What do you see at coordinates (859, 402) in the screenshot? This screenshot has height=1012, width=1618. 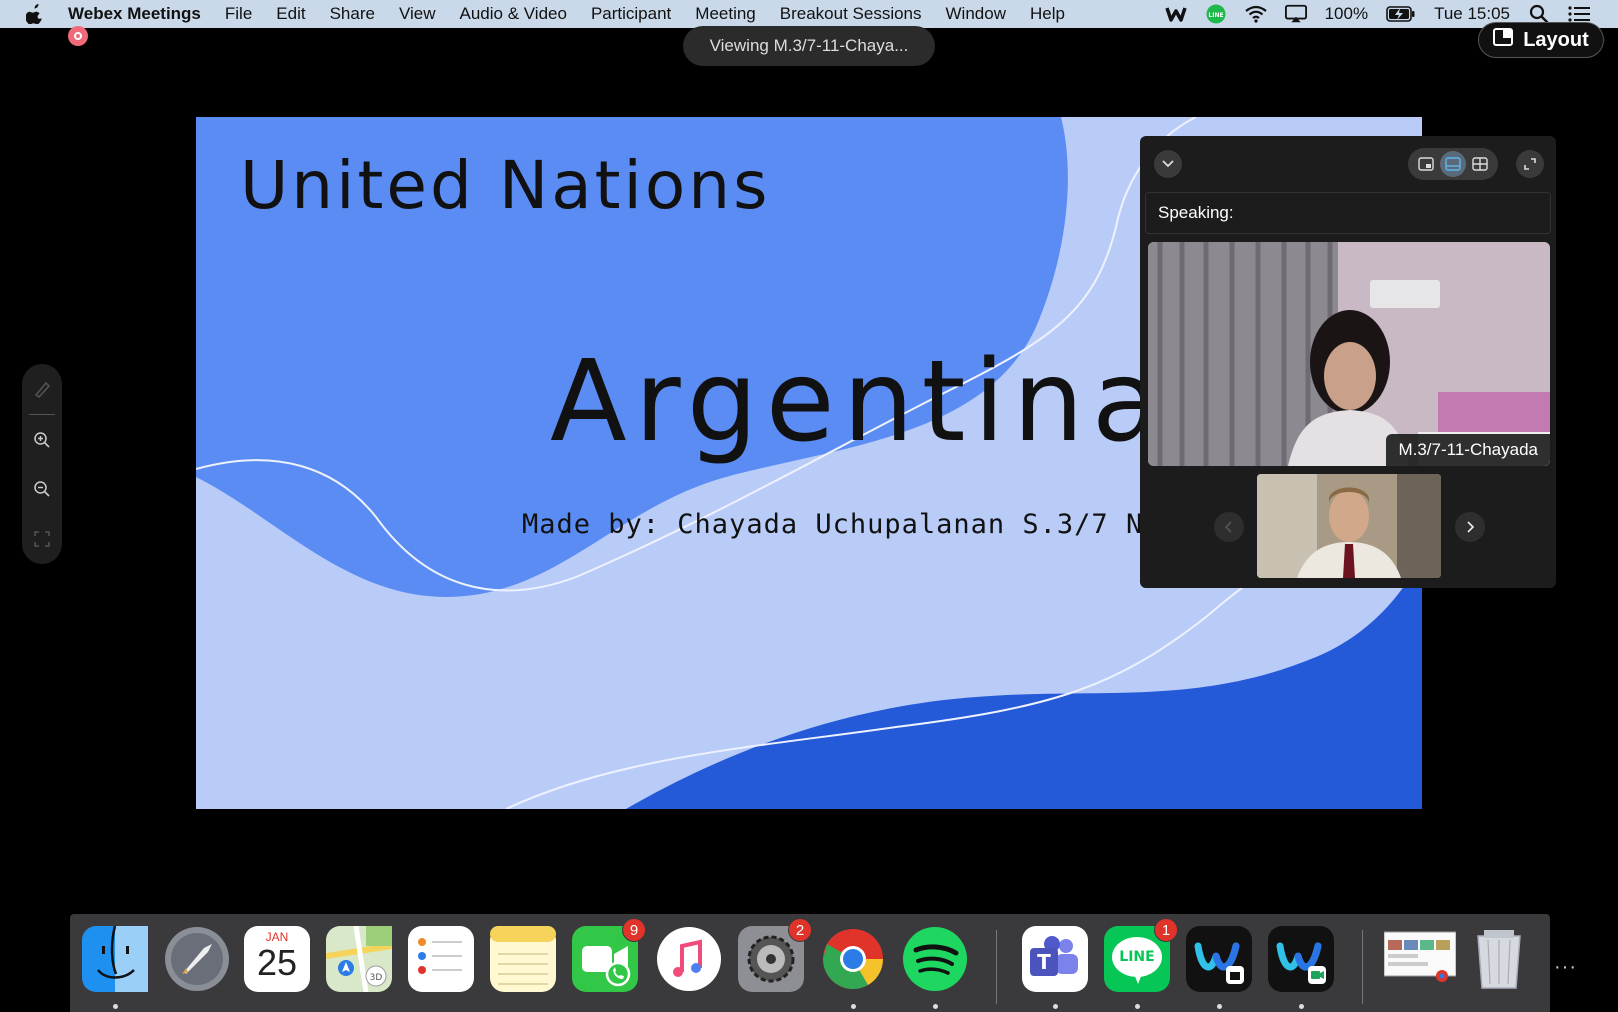 I see `slide-heading: Argentina` at bounding box center [859, 402].